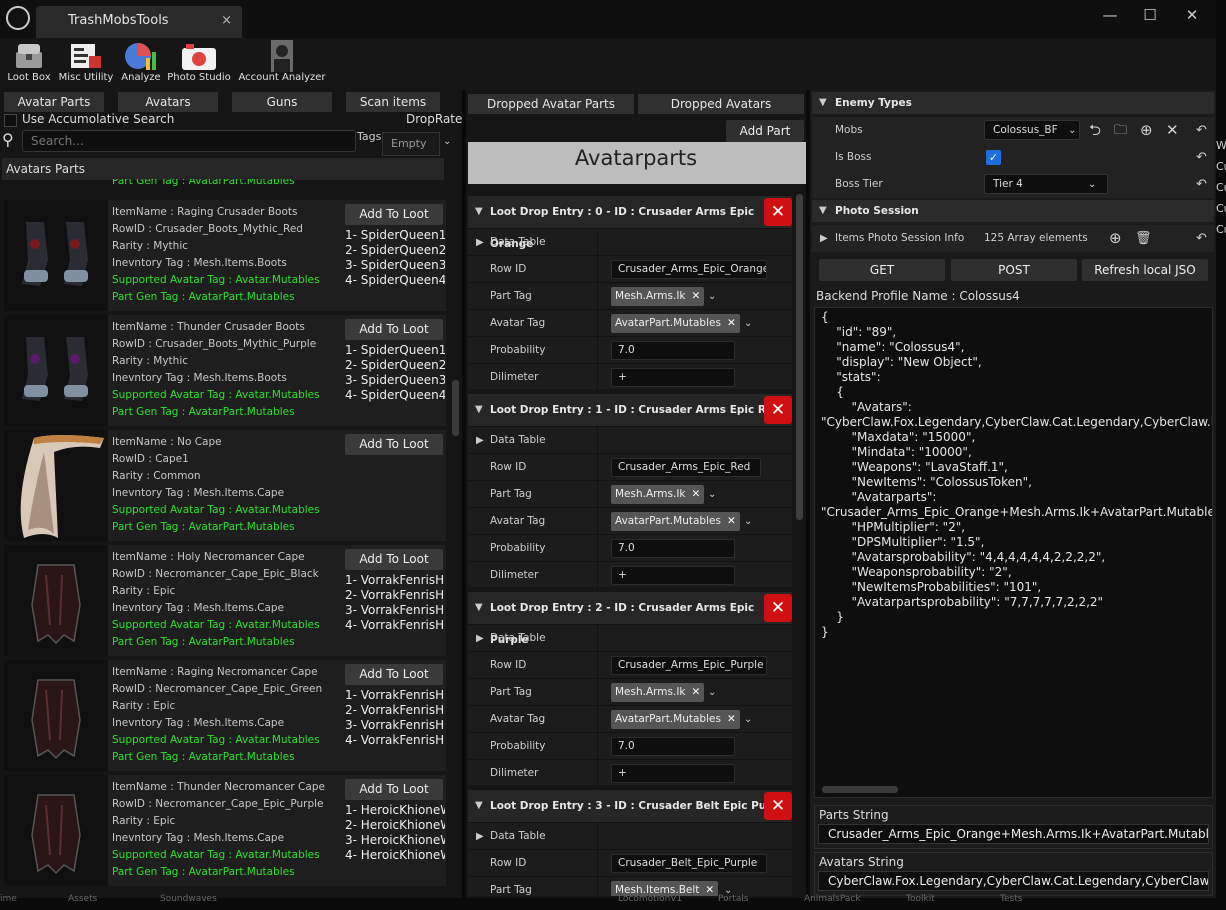 This screenshot has width=1226, height=910. What do you see at coordinates (721, 104) in the screenshot?
I see `tab-dropped-avatars: Dropped Avatars` at bounding box center [721, 104].